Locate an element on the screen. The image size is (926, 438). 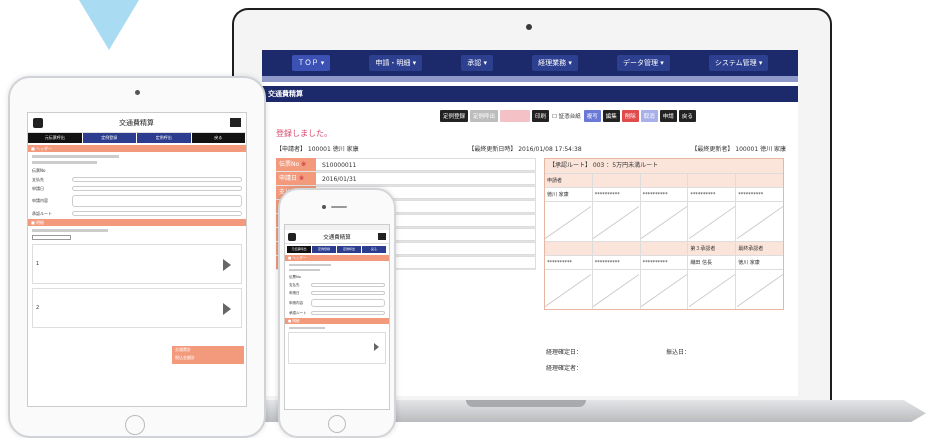
updated-by: 【最終更新者】 100001 徳川 家康 is located at coordinates (738, 149).